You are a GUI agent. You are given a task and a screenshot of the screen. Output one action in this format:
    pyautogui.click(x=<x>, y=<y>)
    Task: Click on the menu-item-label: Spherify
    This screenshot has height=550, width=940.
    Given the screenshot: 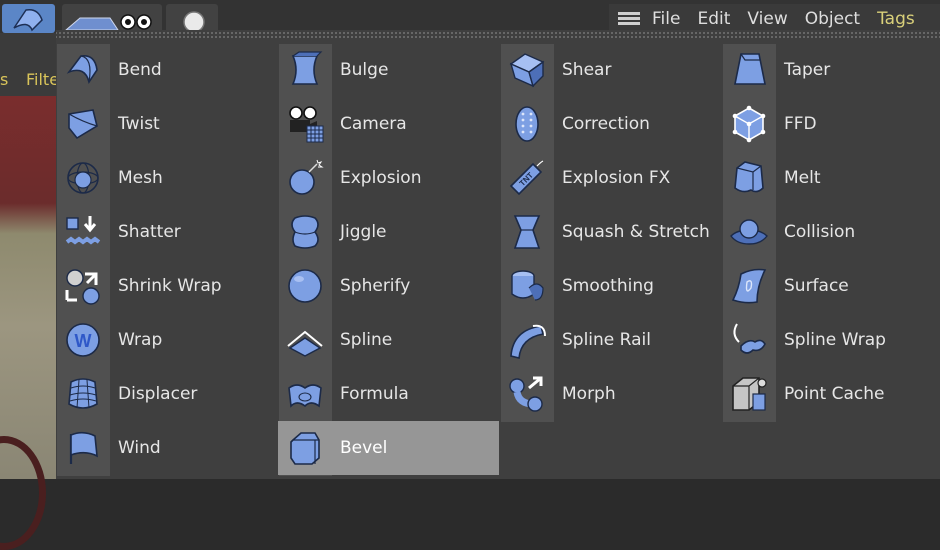 What is the action you would take?
    pyautogui.click(x=375, y=286)
    